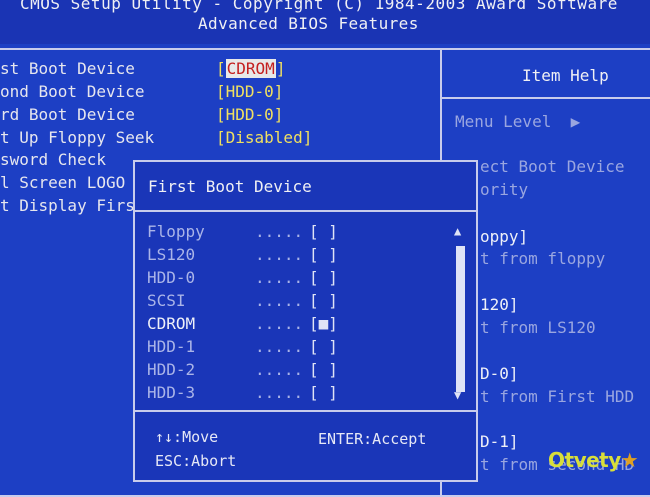 This screenshot has height=497, width=650. I want to click on help-line: oppy], so click(504, 236).